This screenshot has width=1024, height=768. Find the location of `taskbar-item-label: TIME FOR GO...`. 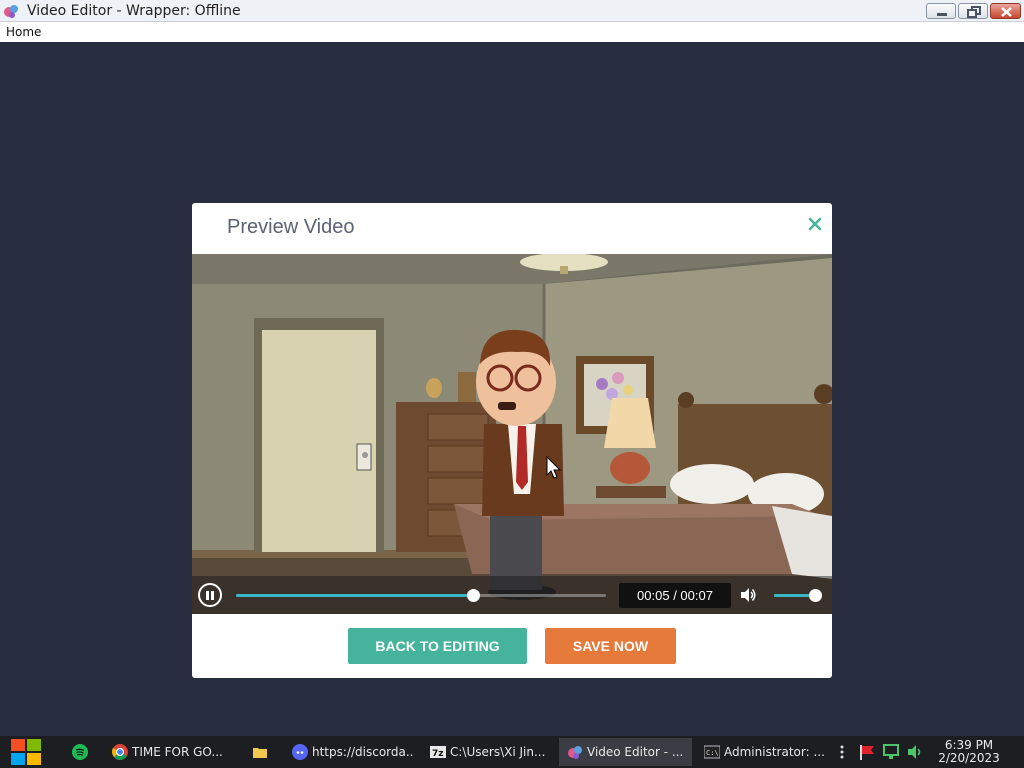

taskbar-item-label: TIME FOR GO... is located at coordinates (177, 752).